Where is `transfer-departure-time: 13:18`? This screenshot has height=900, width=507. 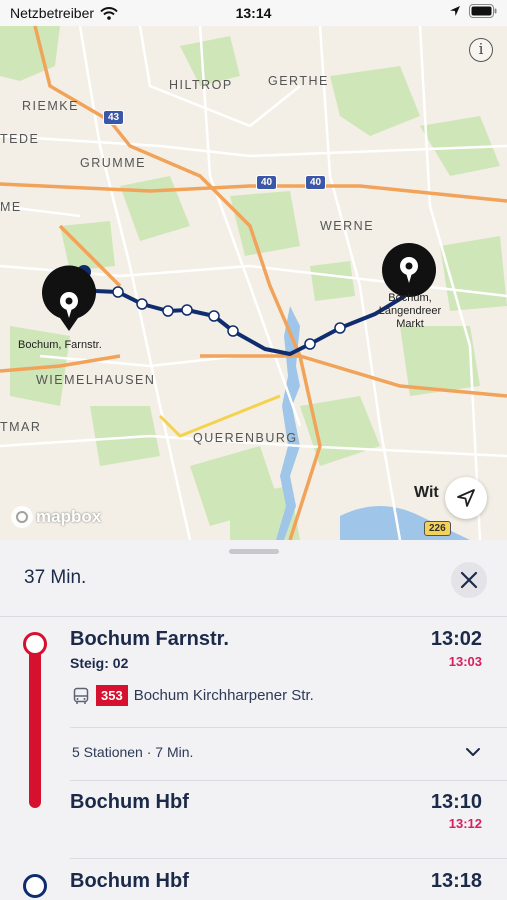
transfer-departure-time: 13:18 is located at coordinates (456, 881).